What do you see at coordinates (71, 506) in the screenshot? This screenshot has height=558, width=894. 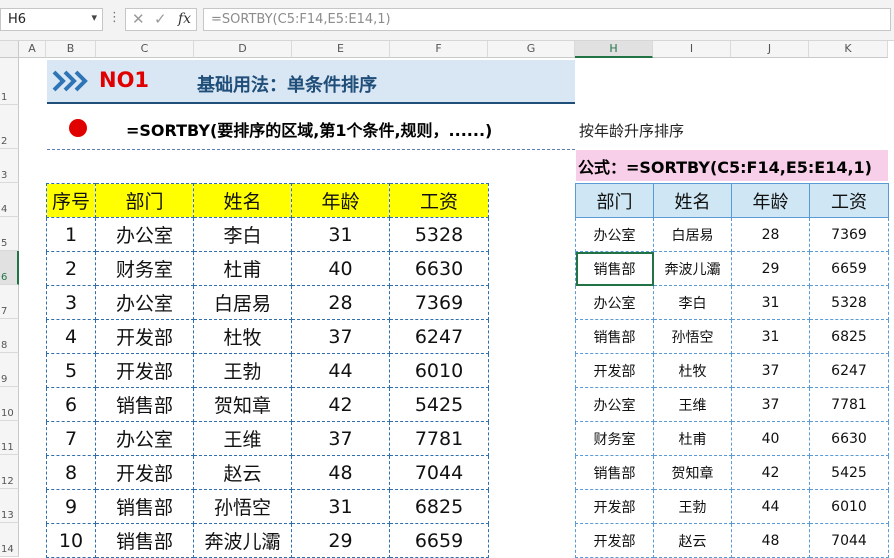 I see `source-cell: 9` at bounding box center [71, 506].